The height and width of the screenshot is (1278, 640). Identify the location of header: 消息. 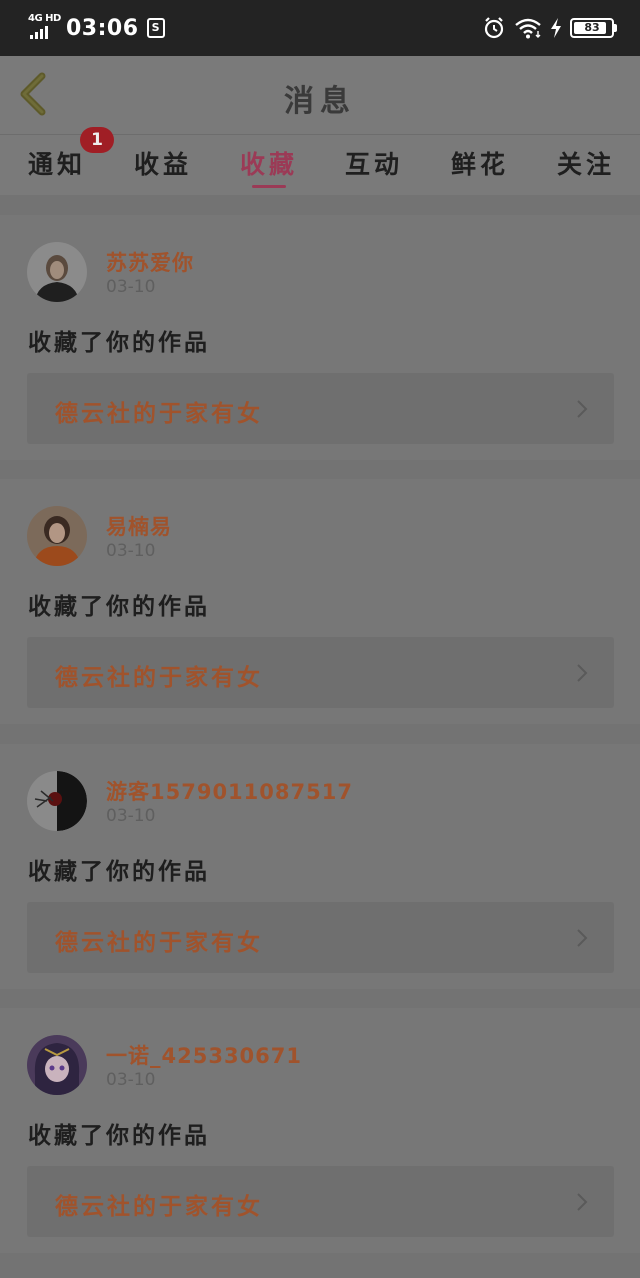
(320, 95).